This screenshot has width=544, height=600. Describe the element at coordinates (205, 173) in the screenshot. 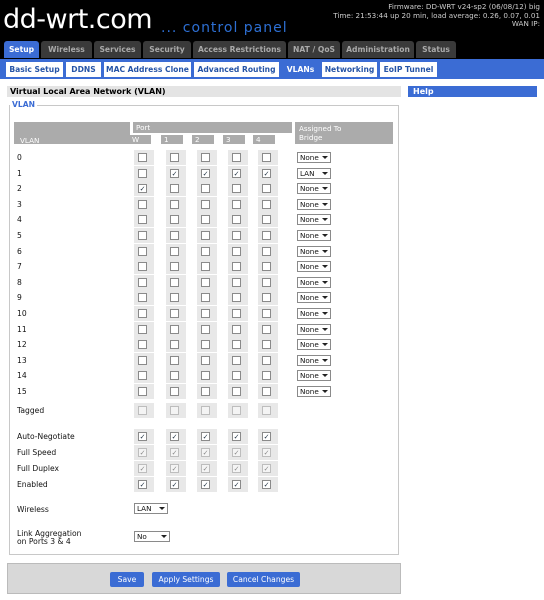

I see `vlan-1-port-2-checkbox: ✓` at that location.